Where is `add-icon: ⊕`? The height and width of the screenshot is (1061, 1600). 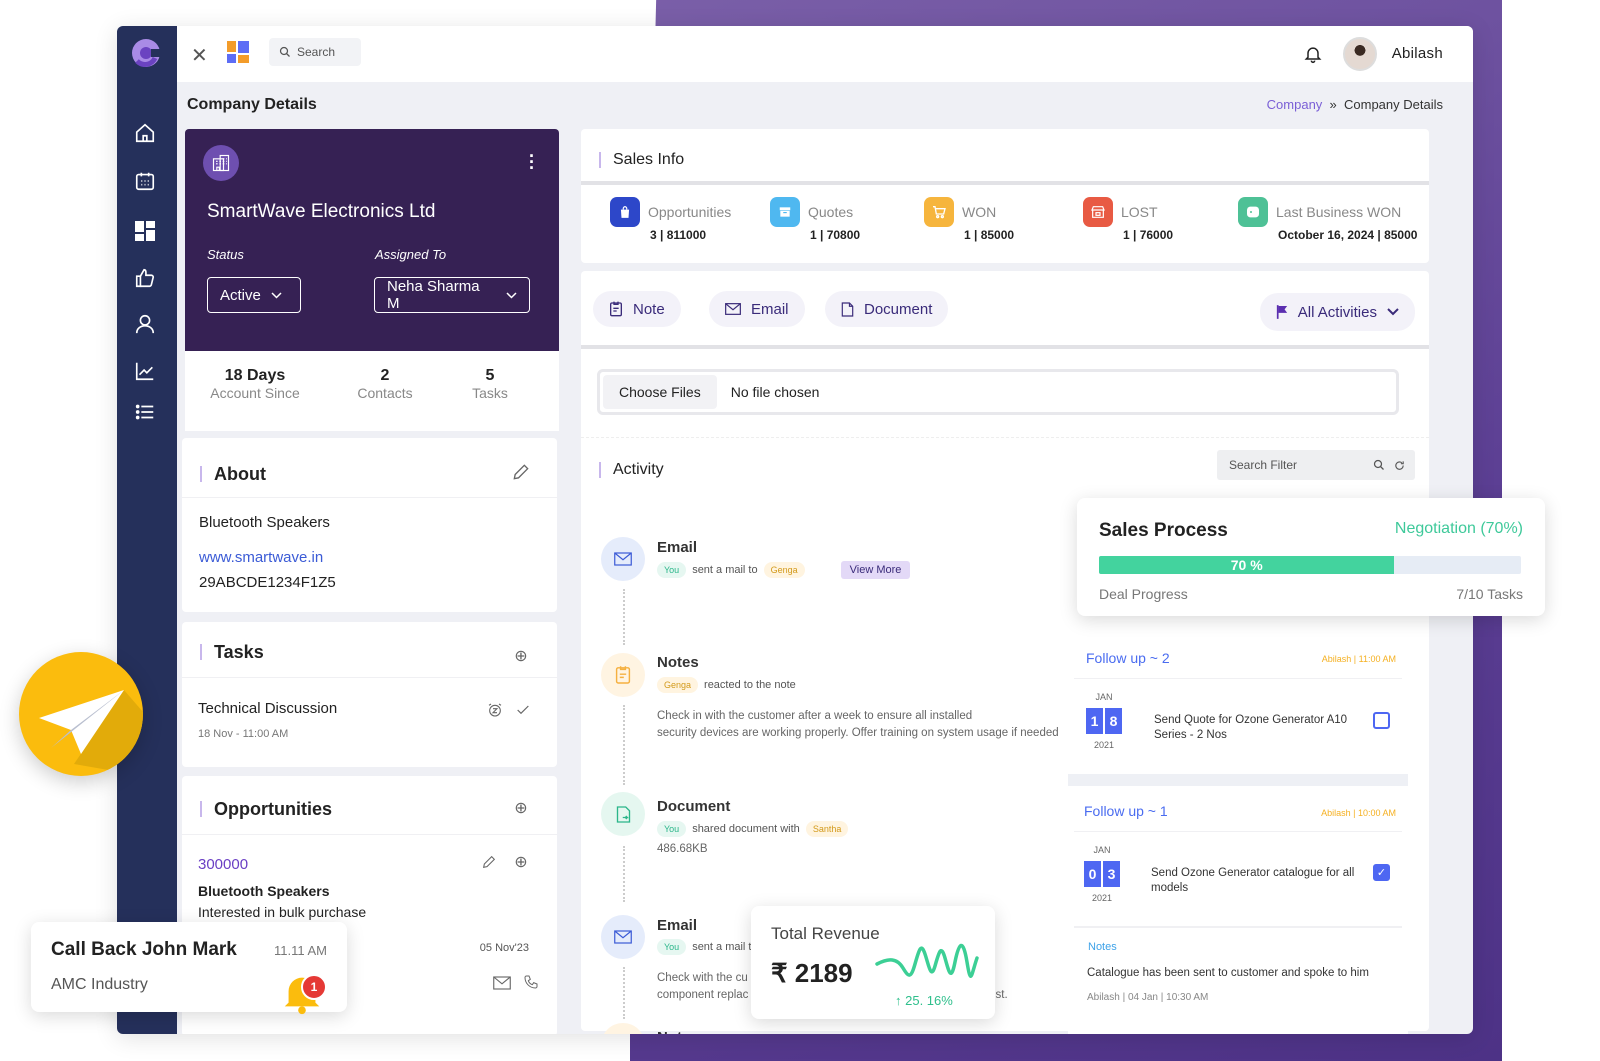
add-icon: ⊕ is located at coordinates (521, 862).